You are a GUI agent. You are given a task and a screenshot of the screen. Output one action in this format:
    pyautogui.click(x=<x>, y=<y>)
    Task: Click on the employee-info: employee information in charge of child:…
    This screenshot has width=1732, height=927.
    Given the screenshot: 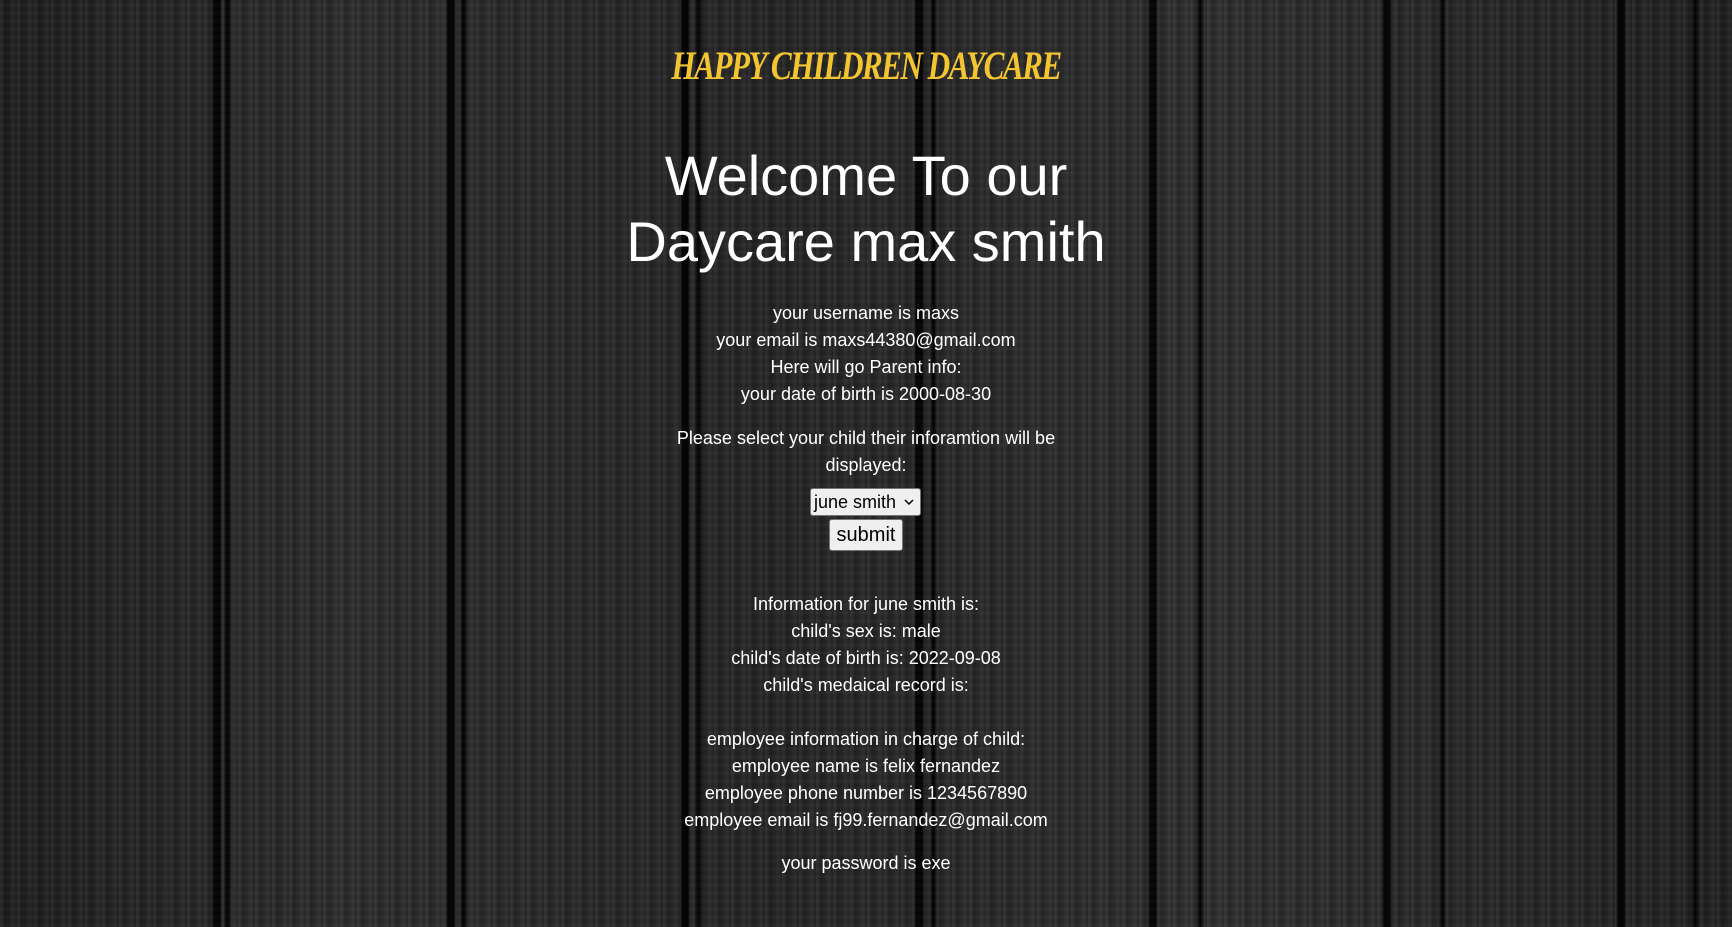 What is the action you would take?
    pyautogui.click(x=866, y=780)
    